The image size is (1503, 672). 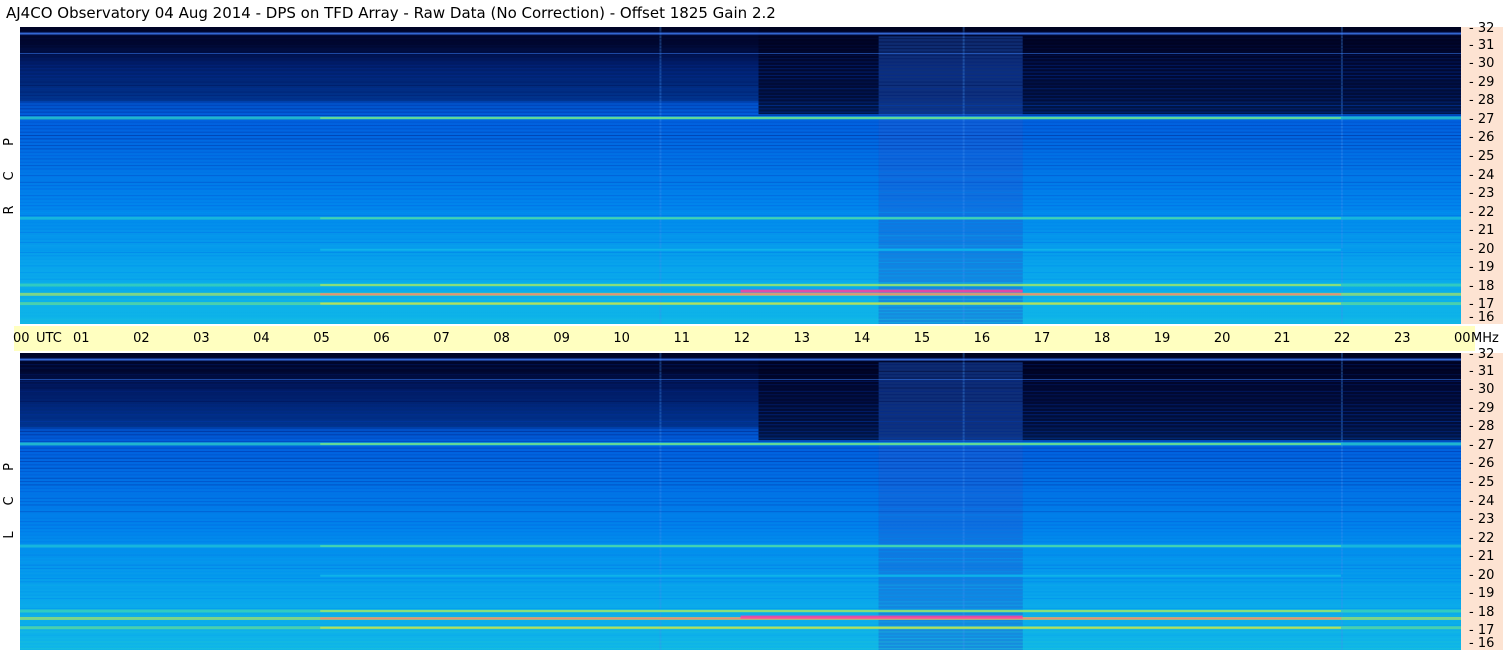 I want to click on time-unit-label: UTC, so click(x=49, y=338).